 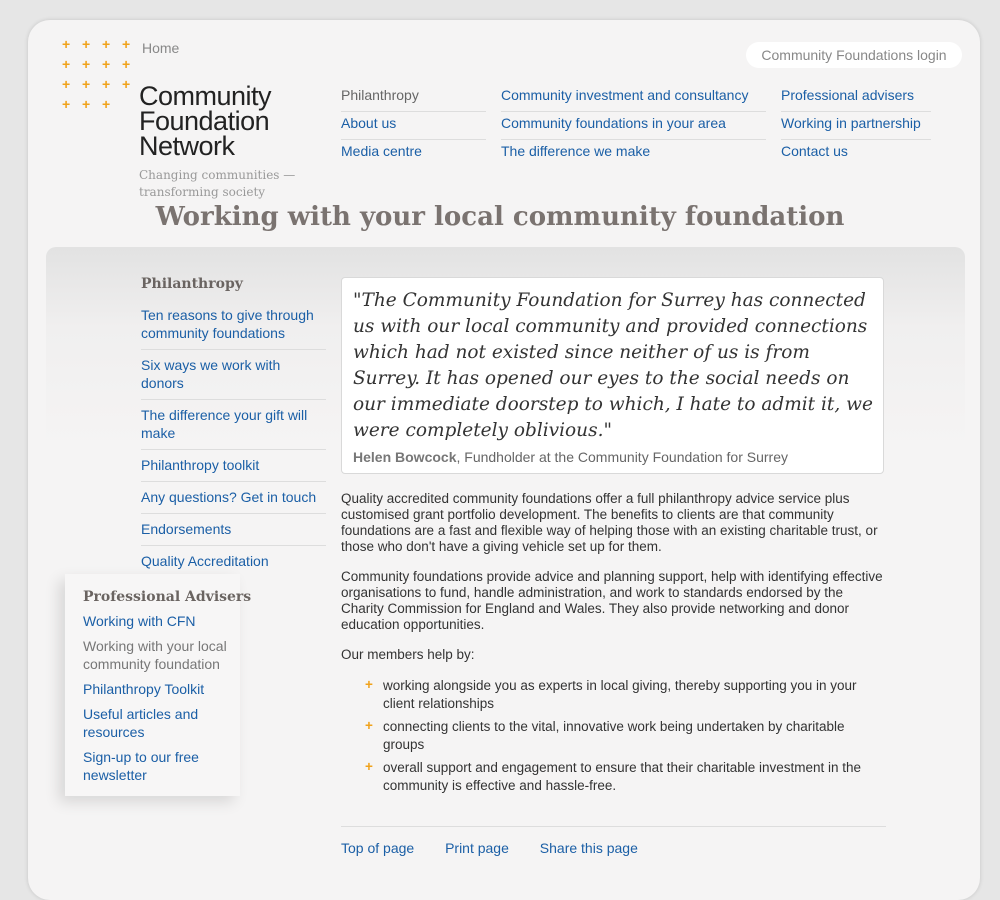 What do you see at coordinates (140, 723) in the screenshot?
I see `professional-item-articles: Useful articles and resources` at bounding box center [140, 723].